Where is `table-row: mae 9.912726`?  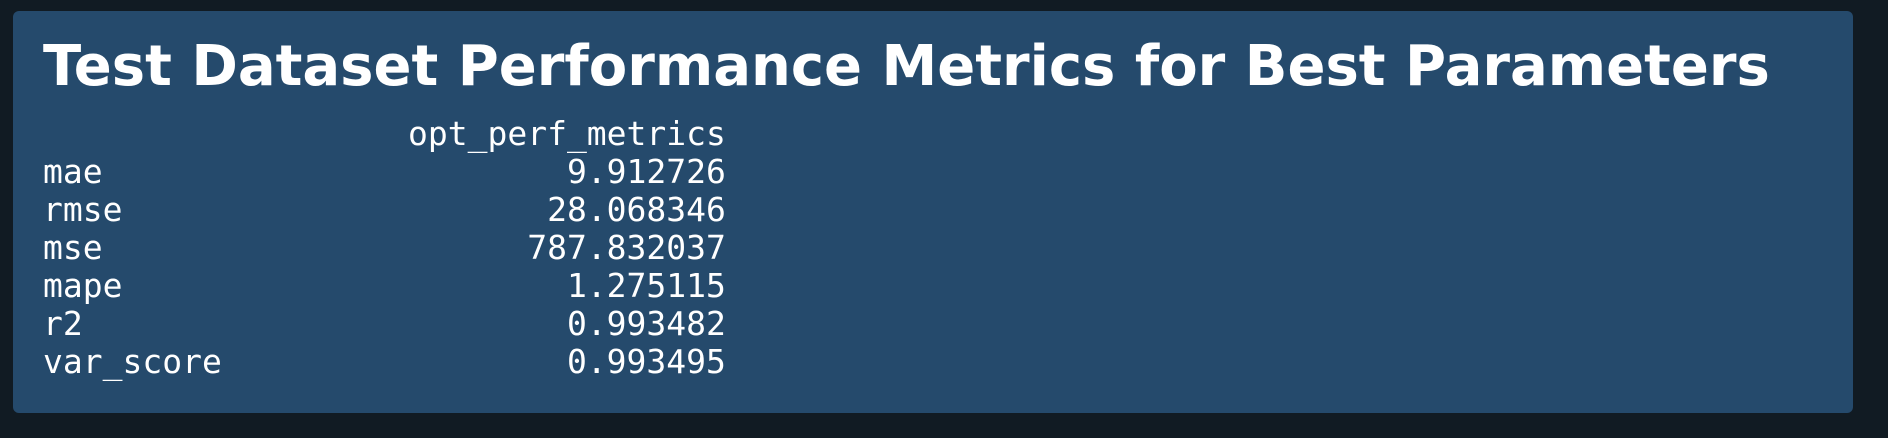 table-row: mae 9.912726 is located at coordinates (384, 172).